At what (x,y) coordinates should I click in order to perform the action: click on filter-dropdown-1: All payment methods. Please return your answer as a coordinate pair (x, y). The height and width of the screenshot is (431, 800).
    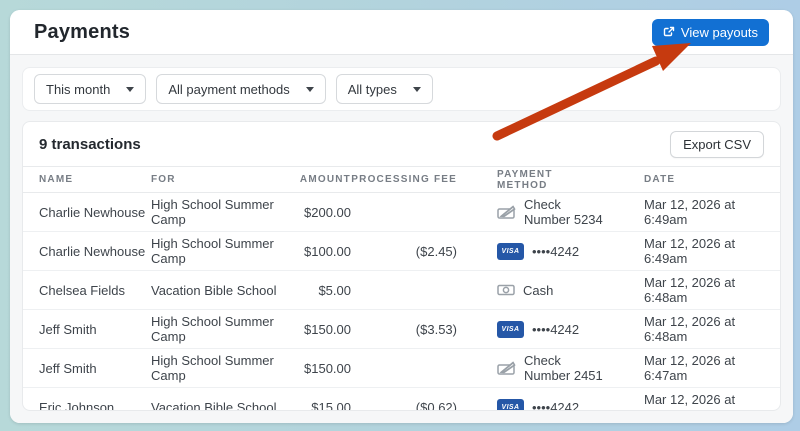
    Looking at the image, I should click on (241, 89).